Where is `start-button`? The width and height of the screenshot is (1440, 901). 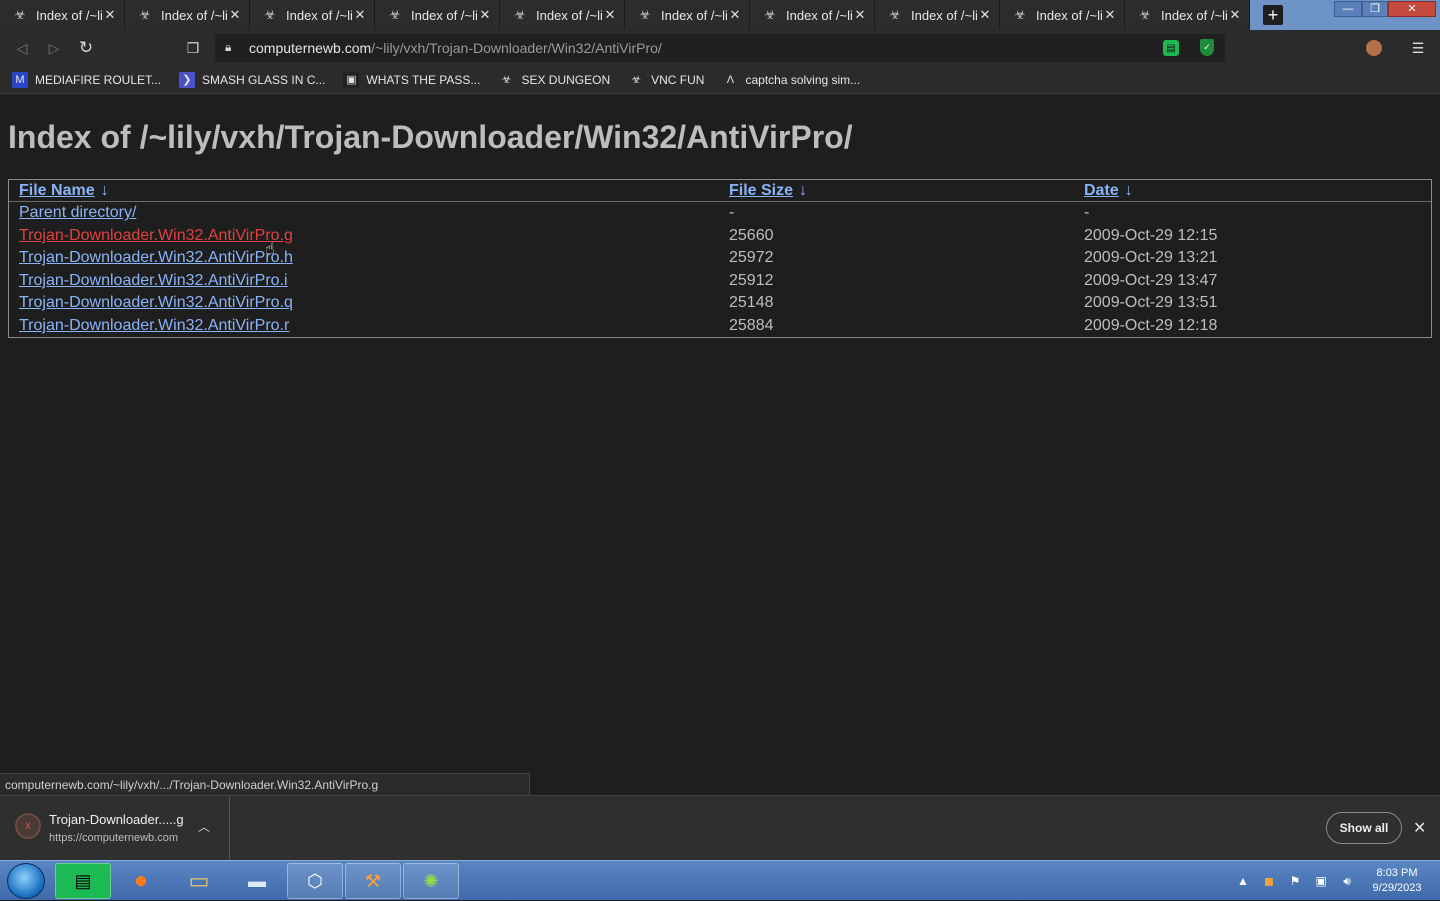 start-button is located at coordinates (26, 881).